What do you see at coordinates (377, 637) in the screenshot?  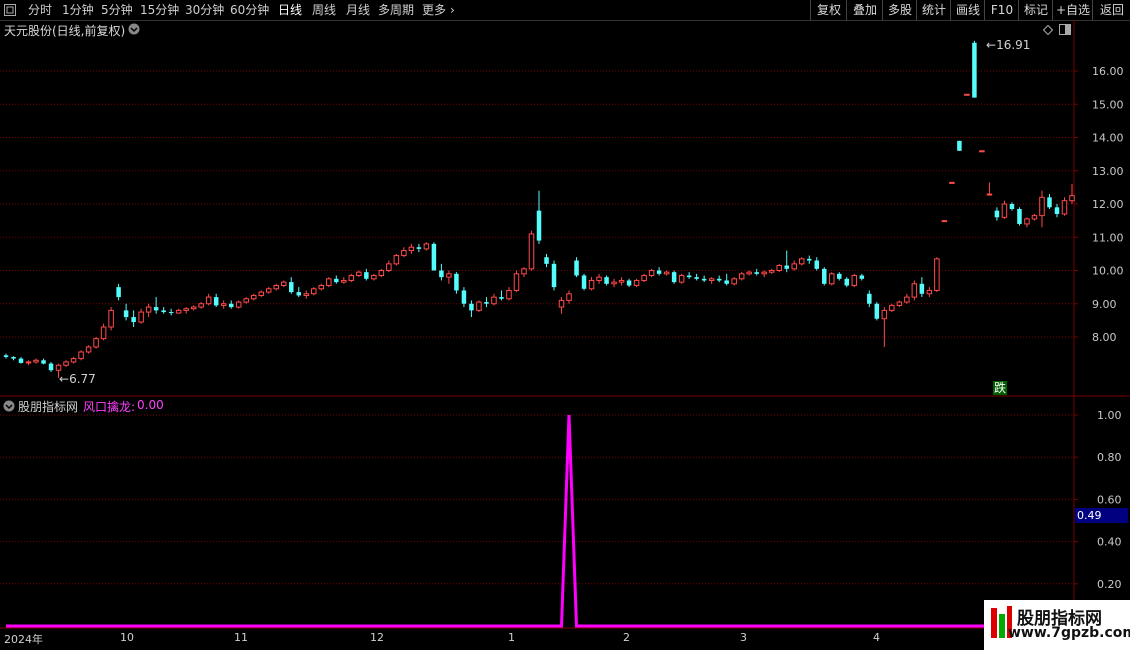 I see `x-label-dec: 12` at bounding box center [377, 637].